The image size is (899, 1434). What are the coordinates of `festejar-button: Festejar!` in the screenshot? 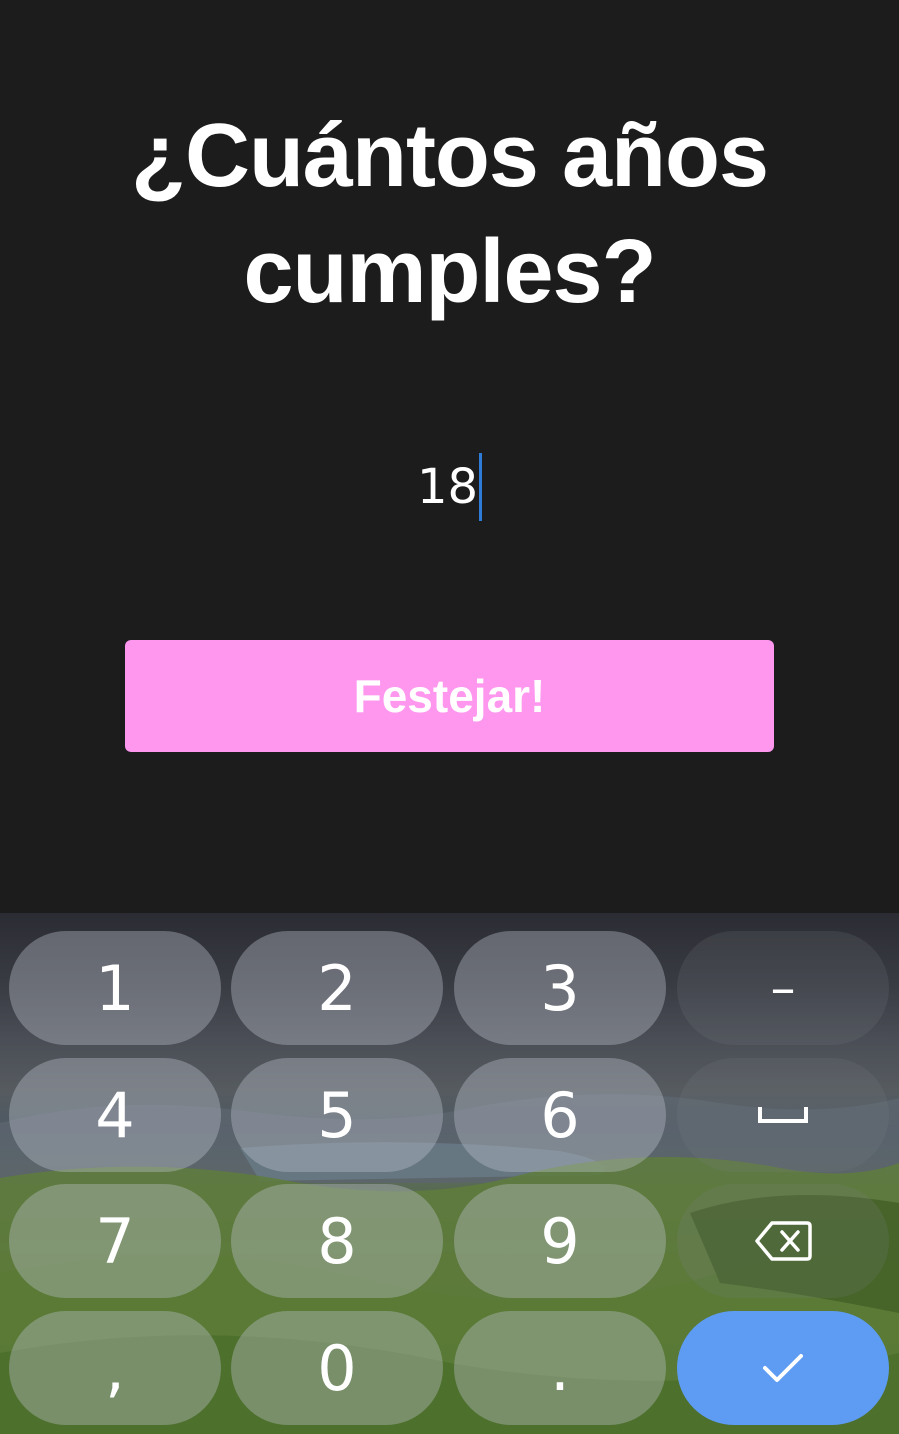 It's located at (449, 696).